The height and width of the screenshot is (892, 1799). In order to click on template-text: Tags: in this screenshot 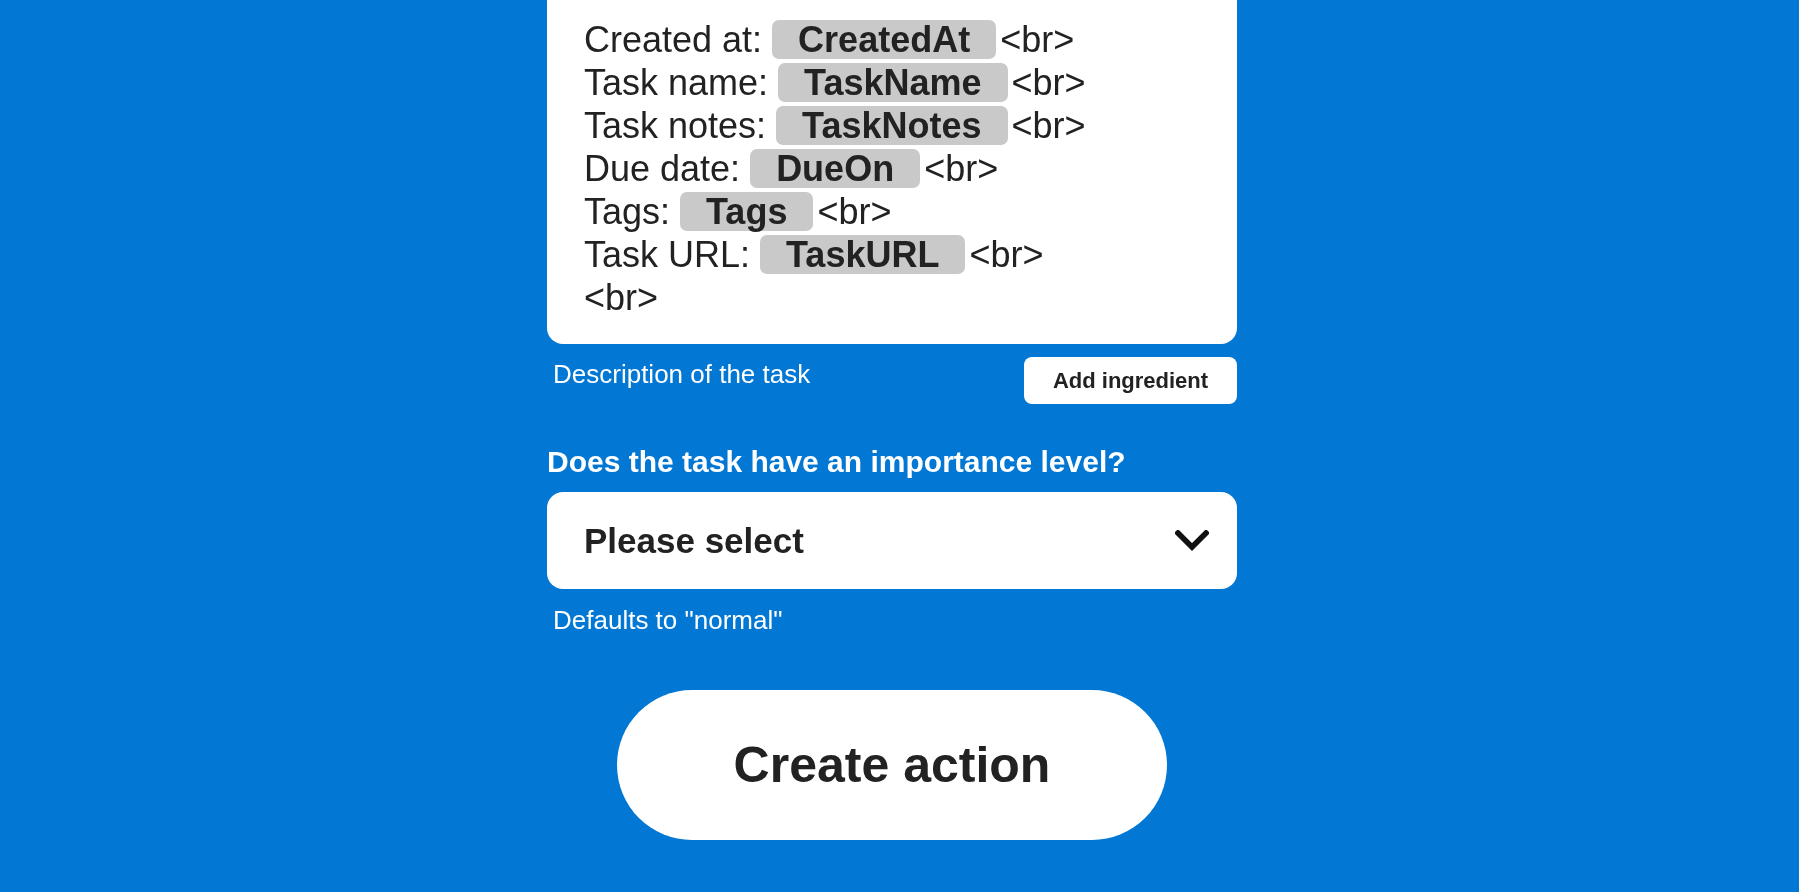, I will do `click(627, 211)`.